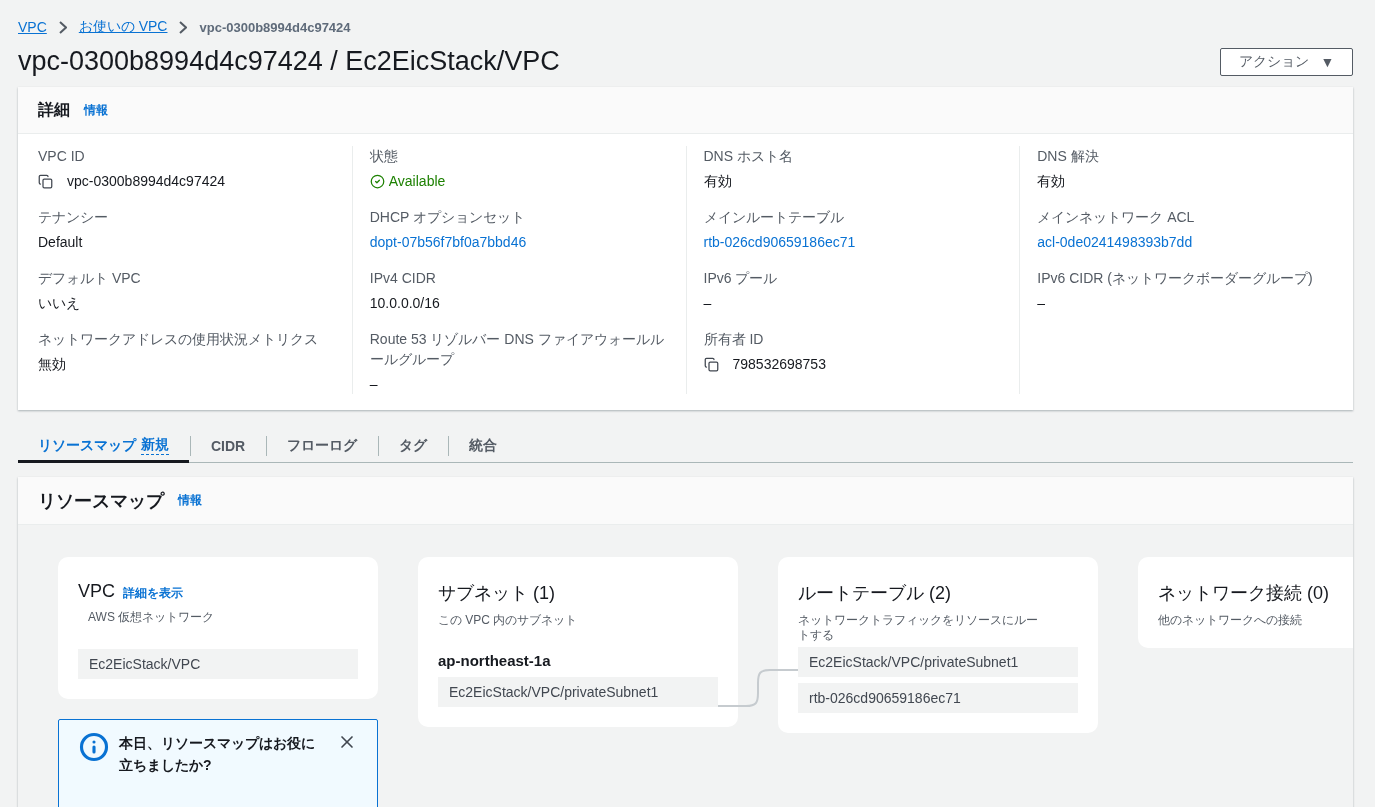 This screenshot has height=807, width=1375. I want to click on field-label: IPv6 プール, so click(741, 278).